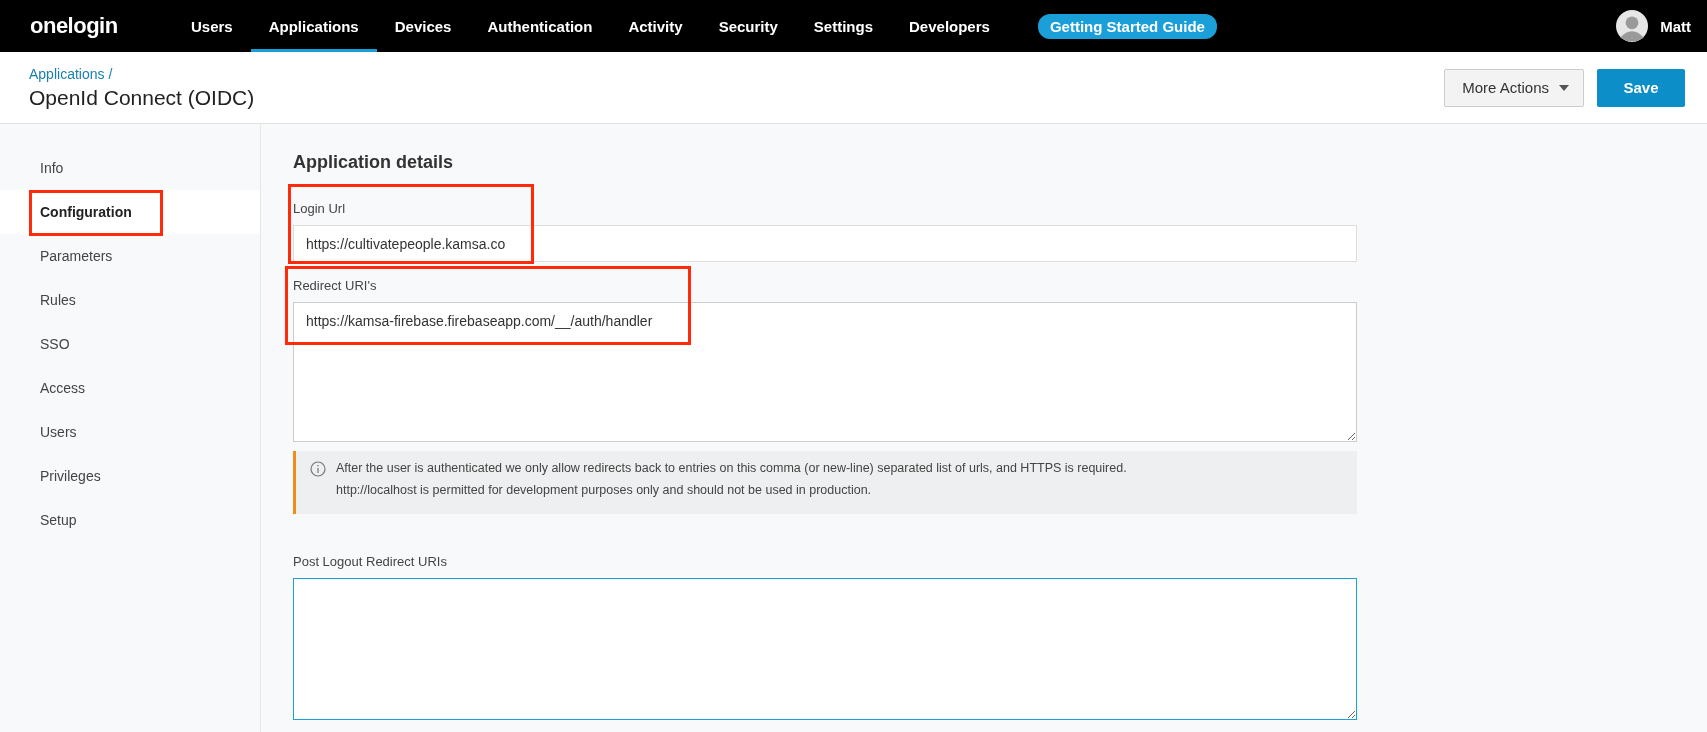 The image size is (1707, 732). What do you see at coordinates (318, 469) in the screenshot?
I see `info-icon` at bounding box center [318, 469].